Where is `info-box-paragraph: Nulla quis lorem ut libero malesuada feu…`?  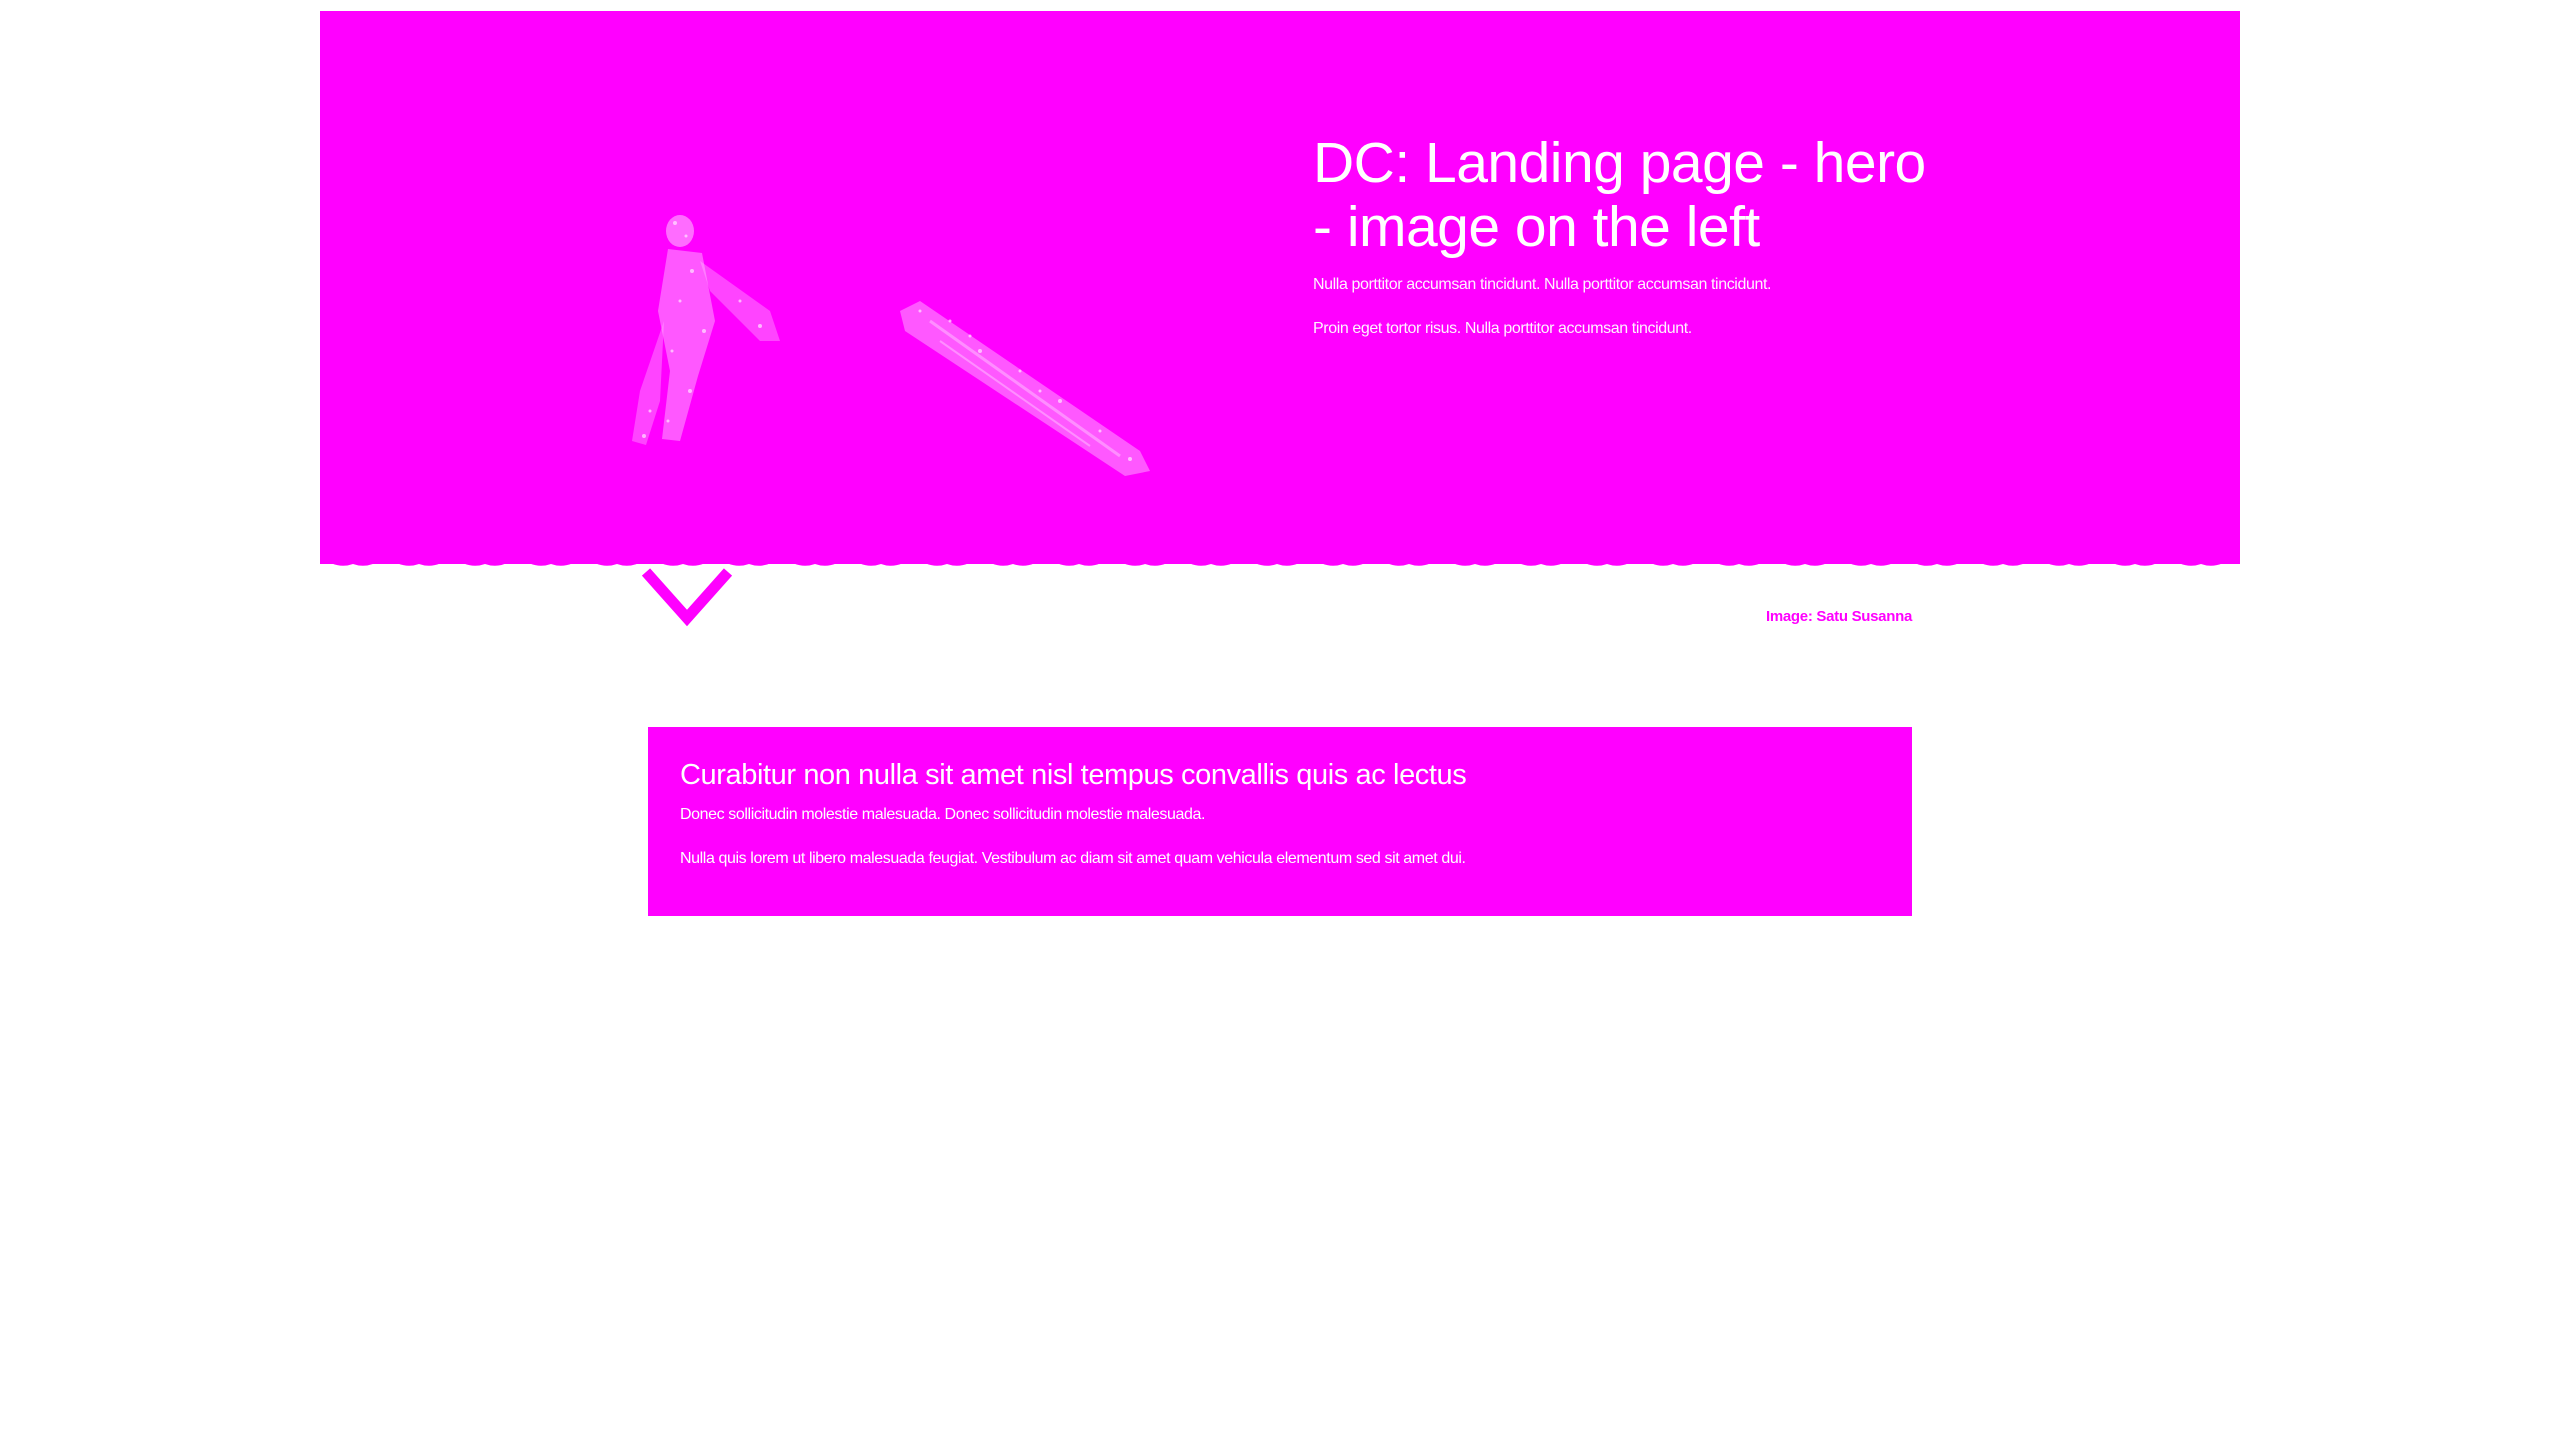
info-box-paragraph: Nulla quis lorem ut libero malesuada feu… is located at coordinates (1073, 858).